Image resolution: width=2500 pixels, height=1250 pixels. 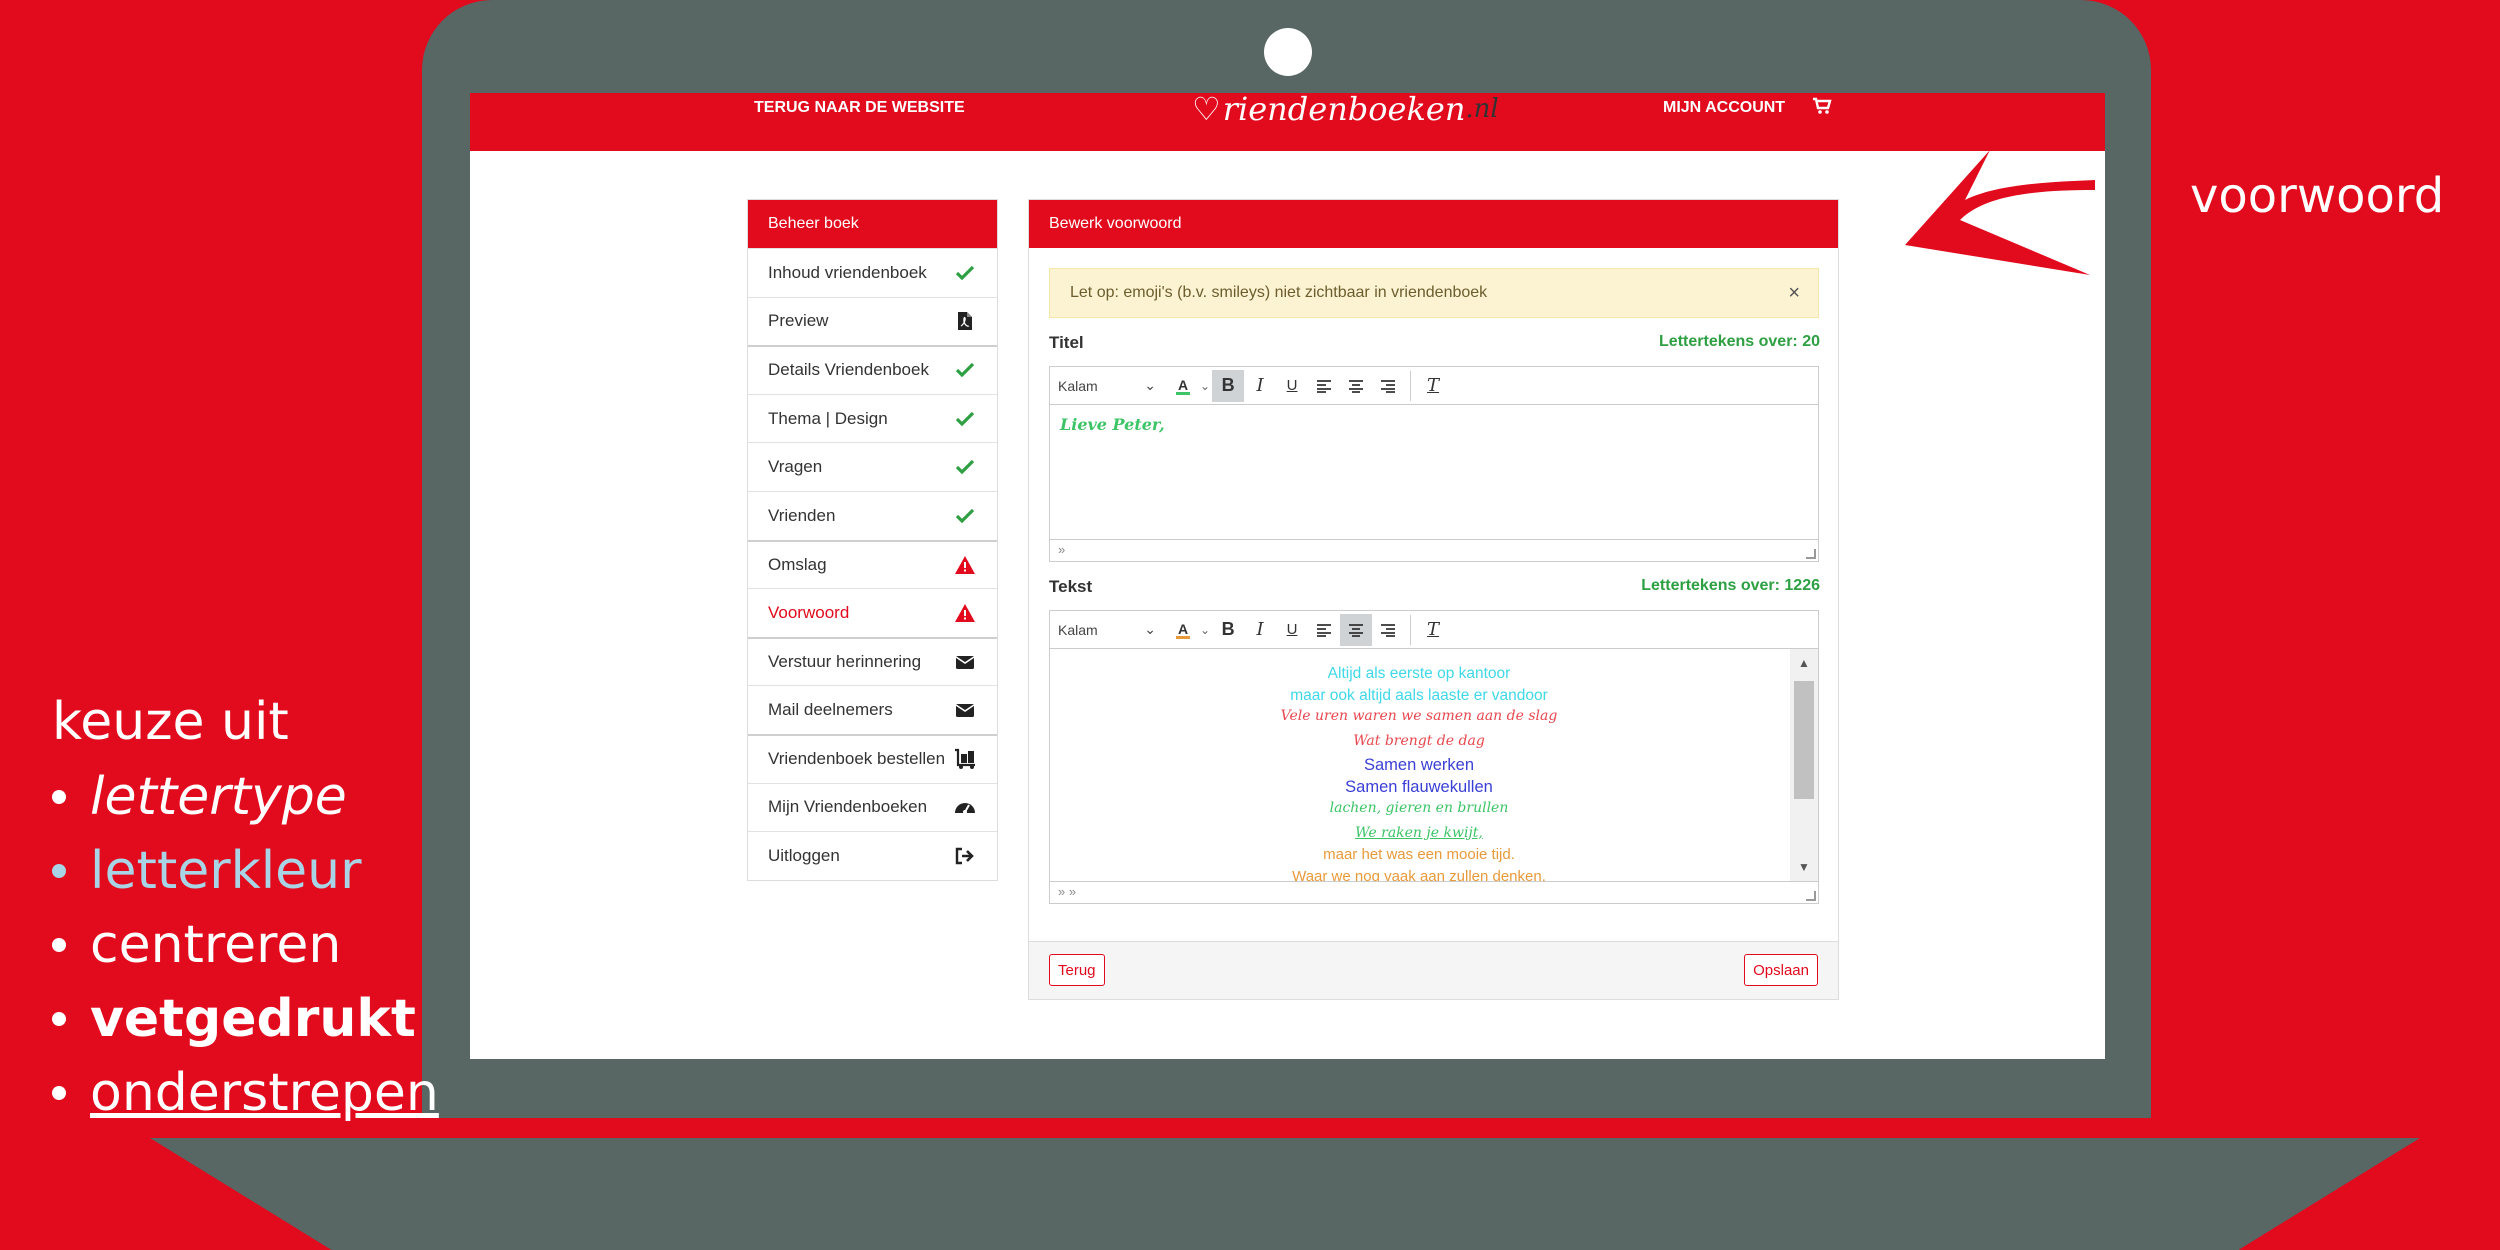 I want to click on sidebar-item-vragen: Vragen, so click(x=872, y=466).